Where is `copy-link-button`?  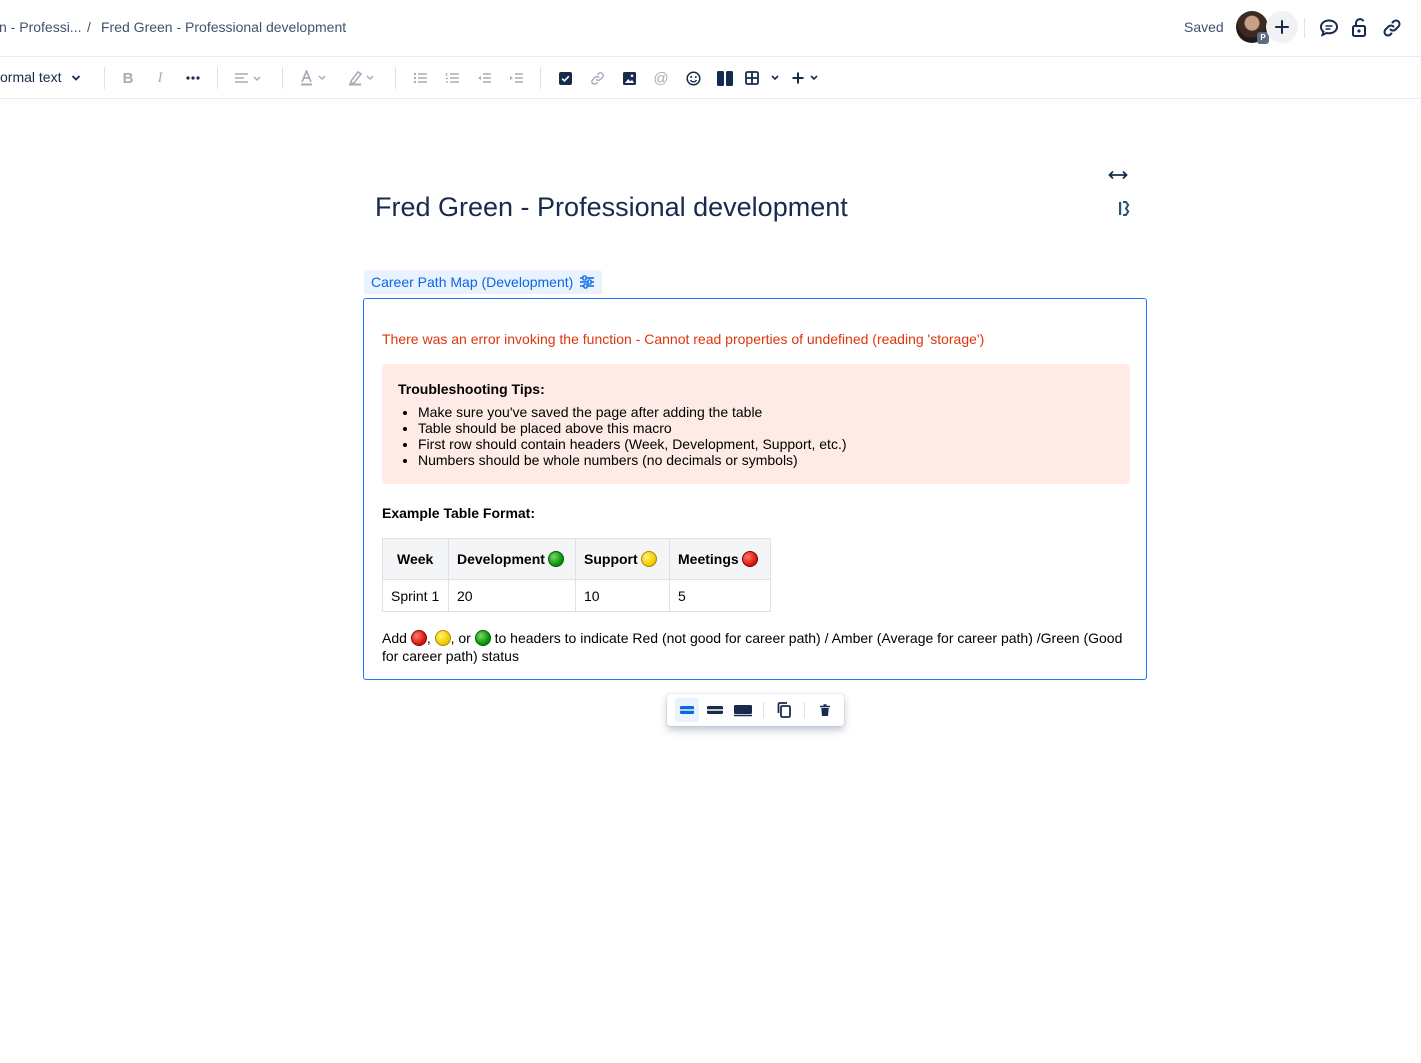
copy-link-button is located at coordinates (1392, 28).